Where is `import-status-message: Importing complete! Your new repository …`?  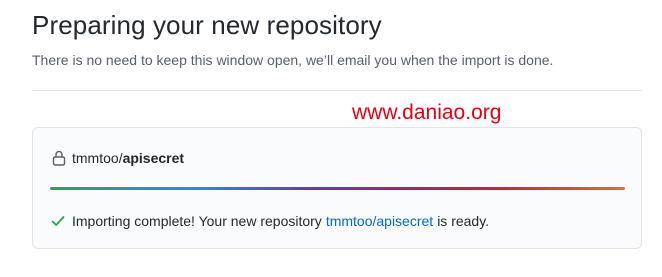 import-status-message: Importing complete! Your new repository … is located at coordinates (270, 221).